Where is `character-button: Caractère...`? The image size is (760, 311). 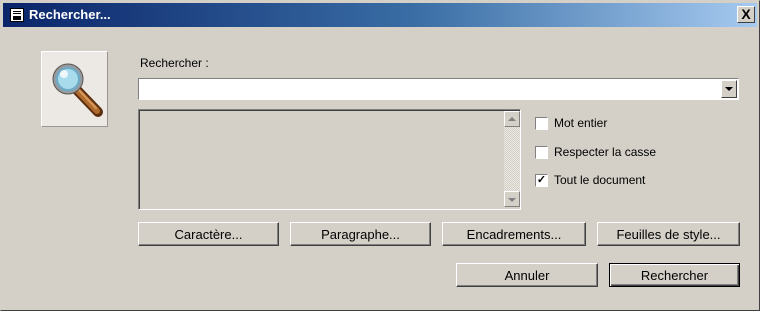 character-button: Caractère... is located at coordinates (208, 234).